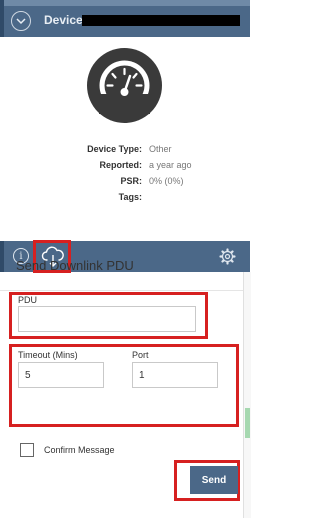  What do you see at coordinates (48, 355) in the screenshot?
I see `timeout-label: Timeout (Mins)` at bounding box center [48, 355].